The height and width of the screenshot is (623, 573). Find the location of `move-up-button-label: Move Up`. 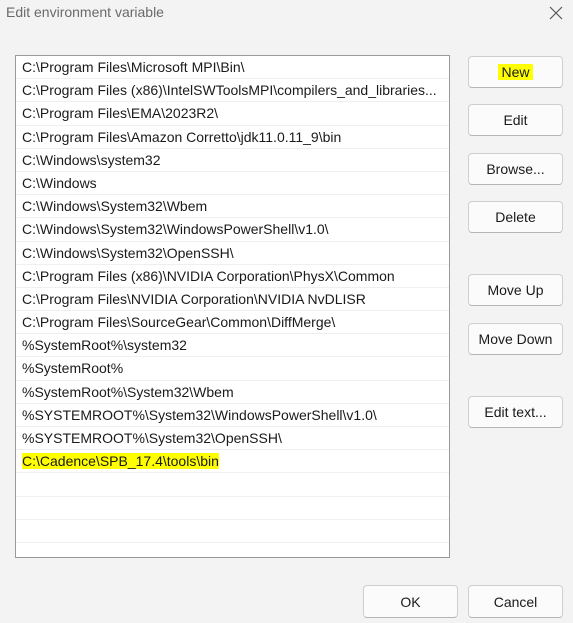

move-up-button-label: Move Up is located at coordinates (515, 290).